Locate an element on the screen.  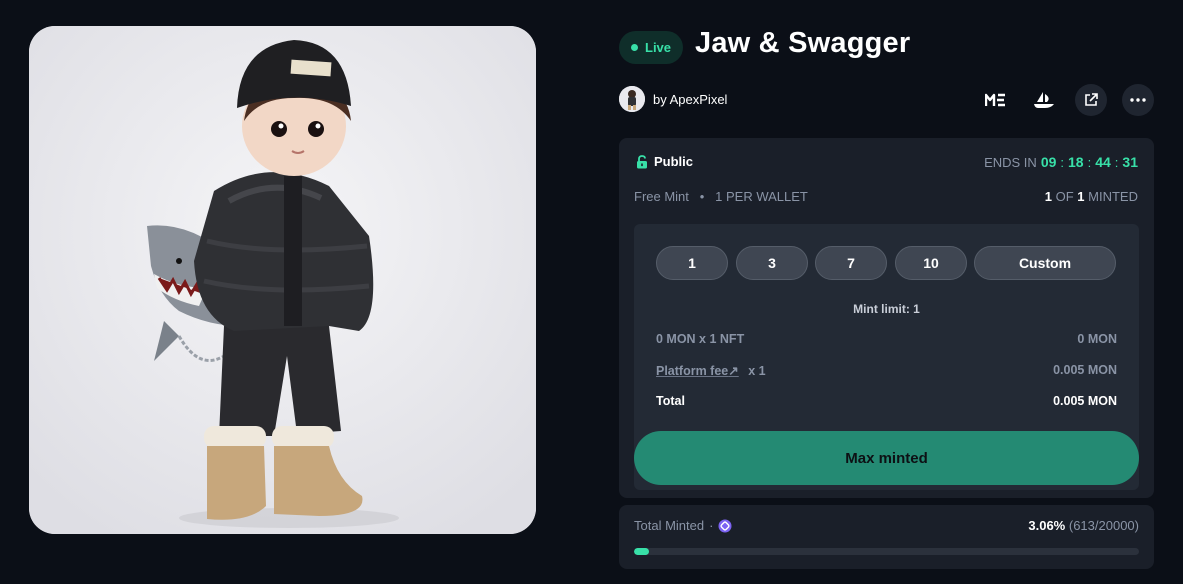
monad-token-icon is located at coordinates (725, 525).